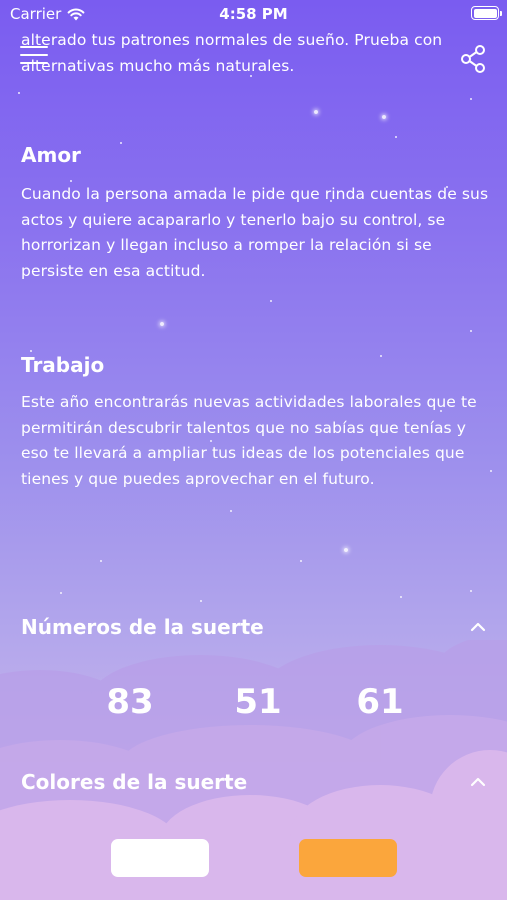 Image resolution: width=507 pixels, height=900 pixels. I want to click on status-bar: Carrier 4:58 PM, so click(253, 14).